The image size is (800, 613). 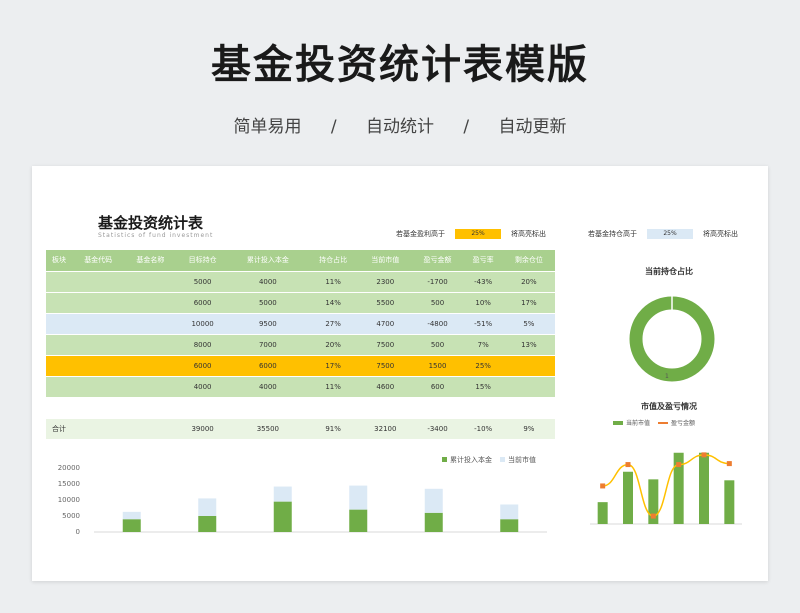 I want to click on column-header: 目标持仓, so click(x=202, y=261).